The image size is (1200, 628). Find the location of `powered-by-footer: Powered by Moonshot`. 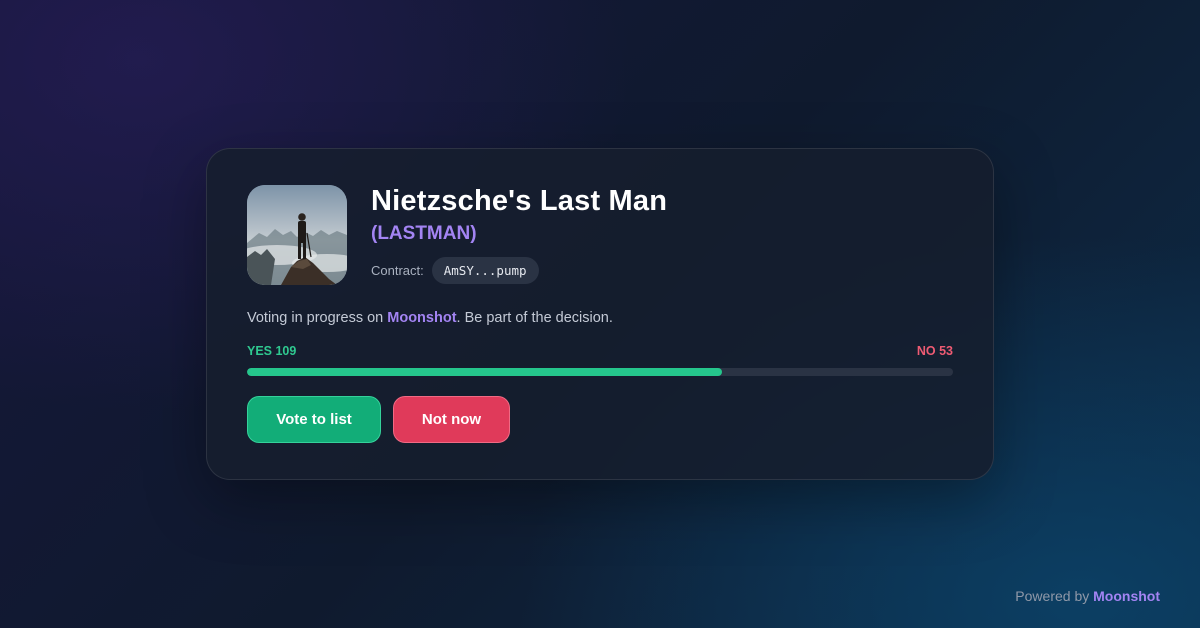

powered-by-footer: Powered by Moonshot is located at coordinates (1087, 596).